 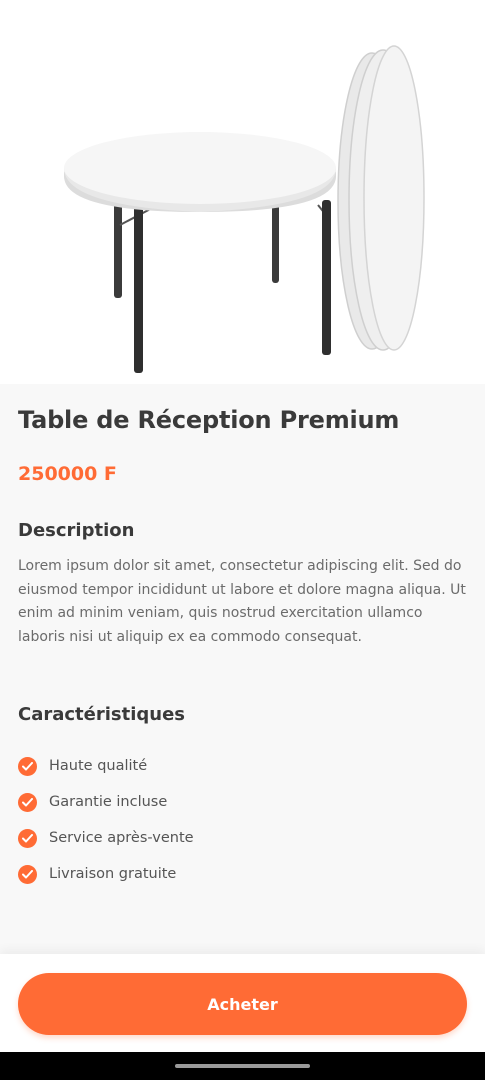 I want to click on feature-label: Garantie incluse, so click(x=108, y=802).